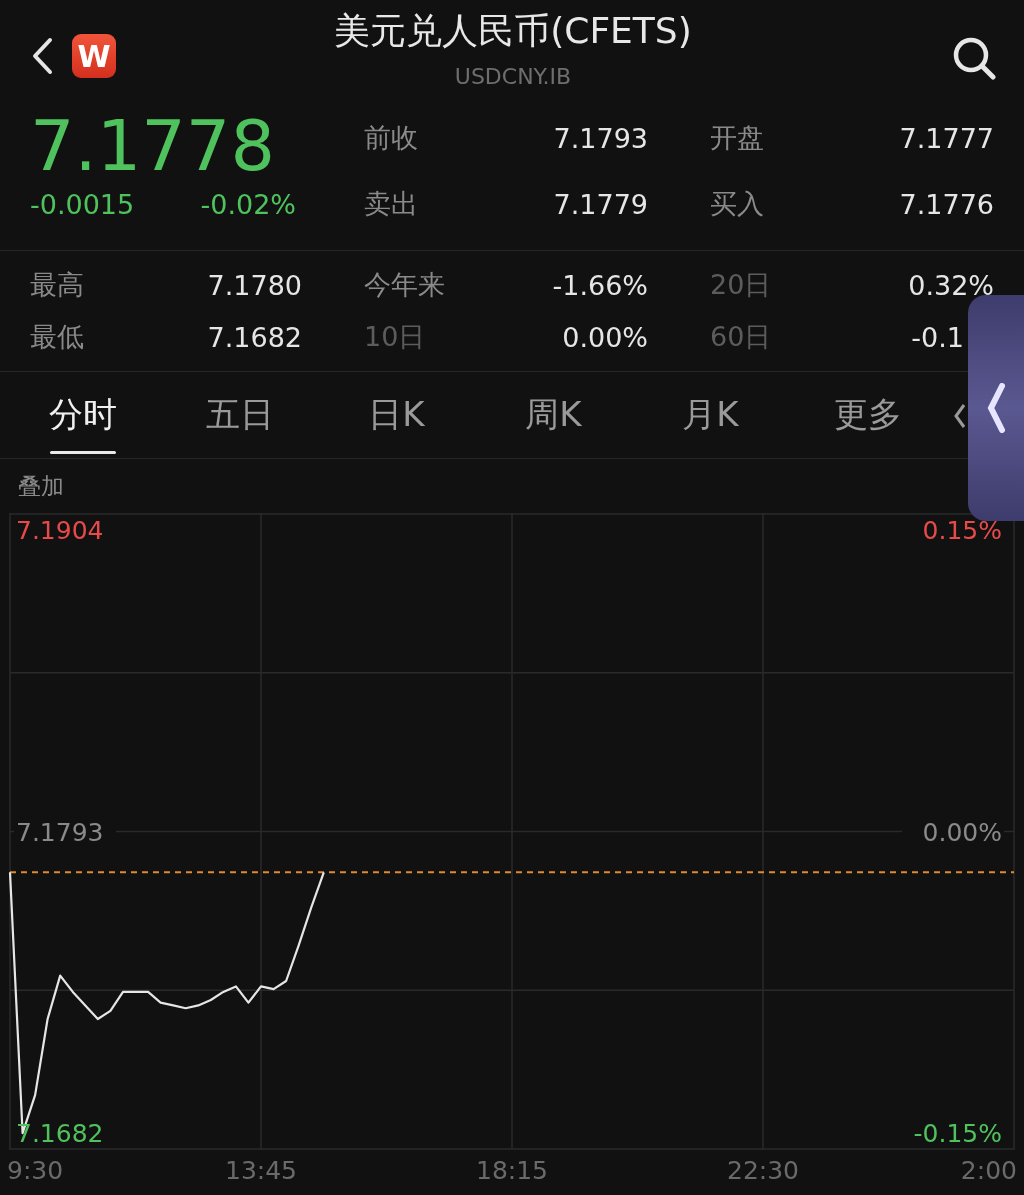 This screenshot has height=1195, width=1024. What do you see at coordinates (513, 31) in the screenshot?
I see `page-title: 美元兑人民币(CFETS)` at bounding box center [513, 31].